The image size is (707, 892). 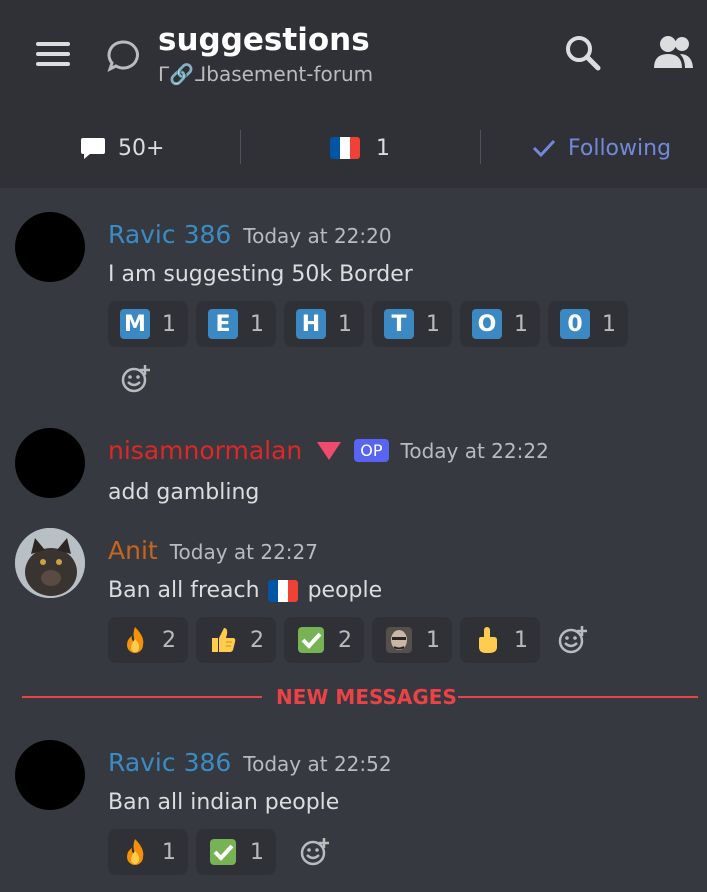 I want to click on message-count-label: 50+, so click(x=141, y=148).